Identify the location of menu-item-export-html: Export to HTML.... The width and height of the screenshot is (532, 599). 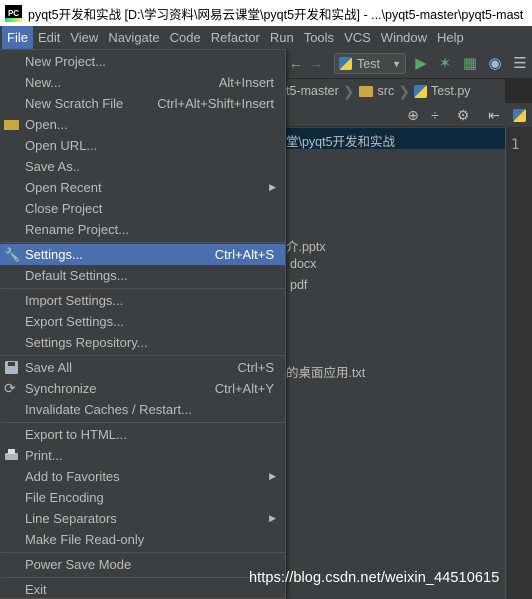
(142, 434).